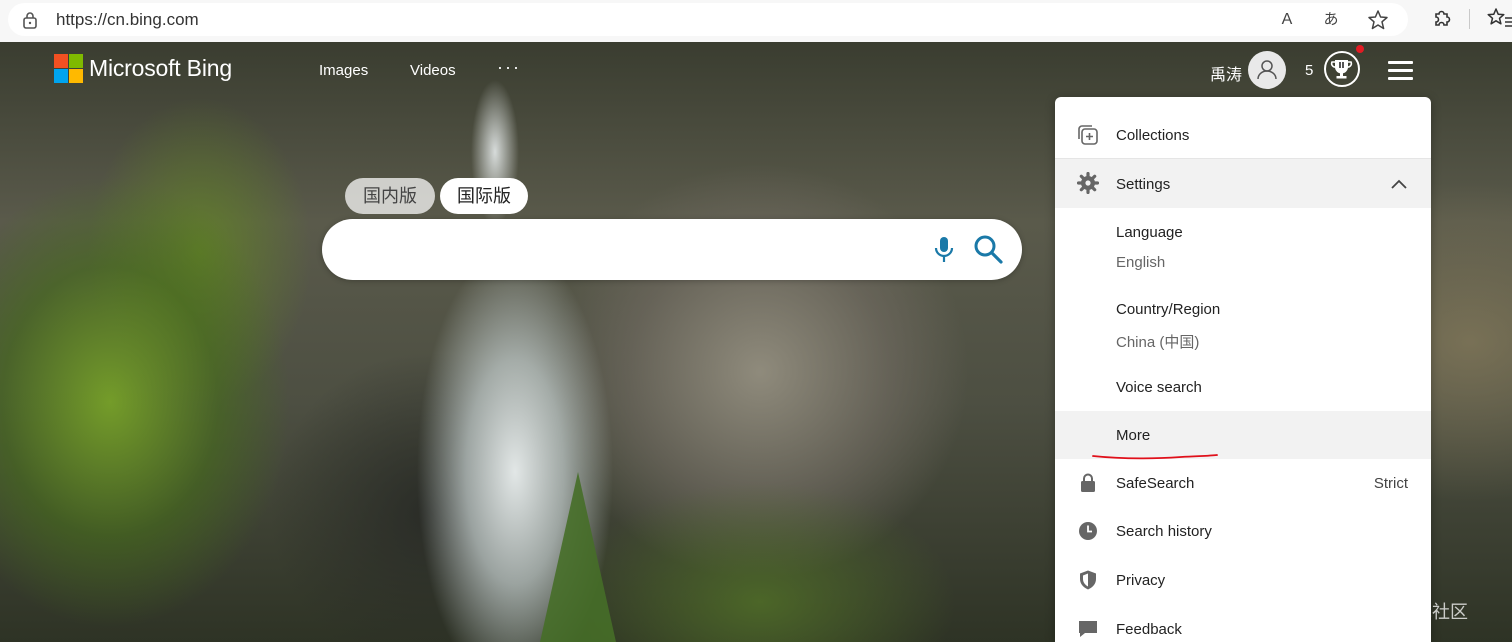 Image resolution: width=1512 pixels, height=642 pixels. Describe the element at coordinates (988, 249) in the screenshot. I see `search-icon` at that location.